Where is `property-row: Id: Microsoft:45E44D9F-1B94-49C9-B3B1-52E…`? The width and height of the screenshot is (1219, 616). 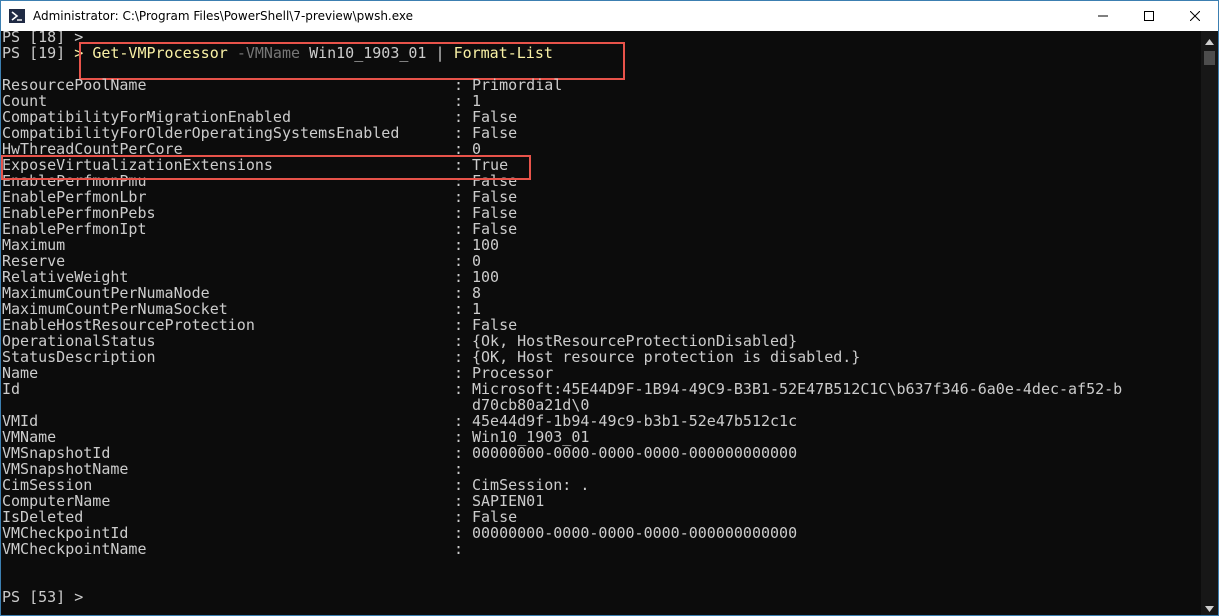
property-row: Id: Microsoft:45E44D9F-1B94-49C9-B3B1-52E… is located at coordinates (562, 389).